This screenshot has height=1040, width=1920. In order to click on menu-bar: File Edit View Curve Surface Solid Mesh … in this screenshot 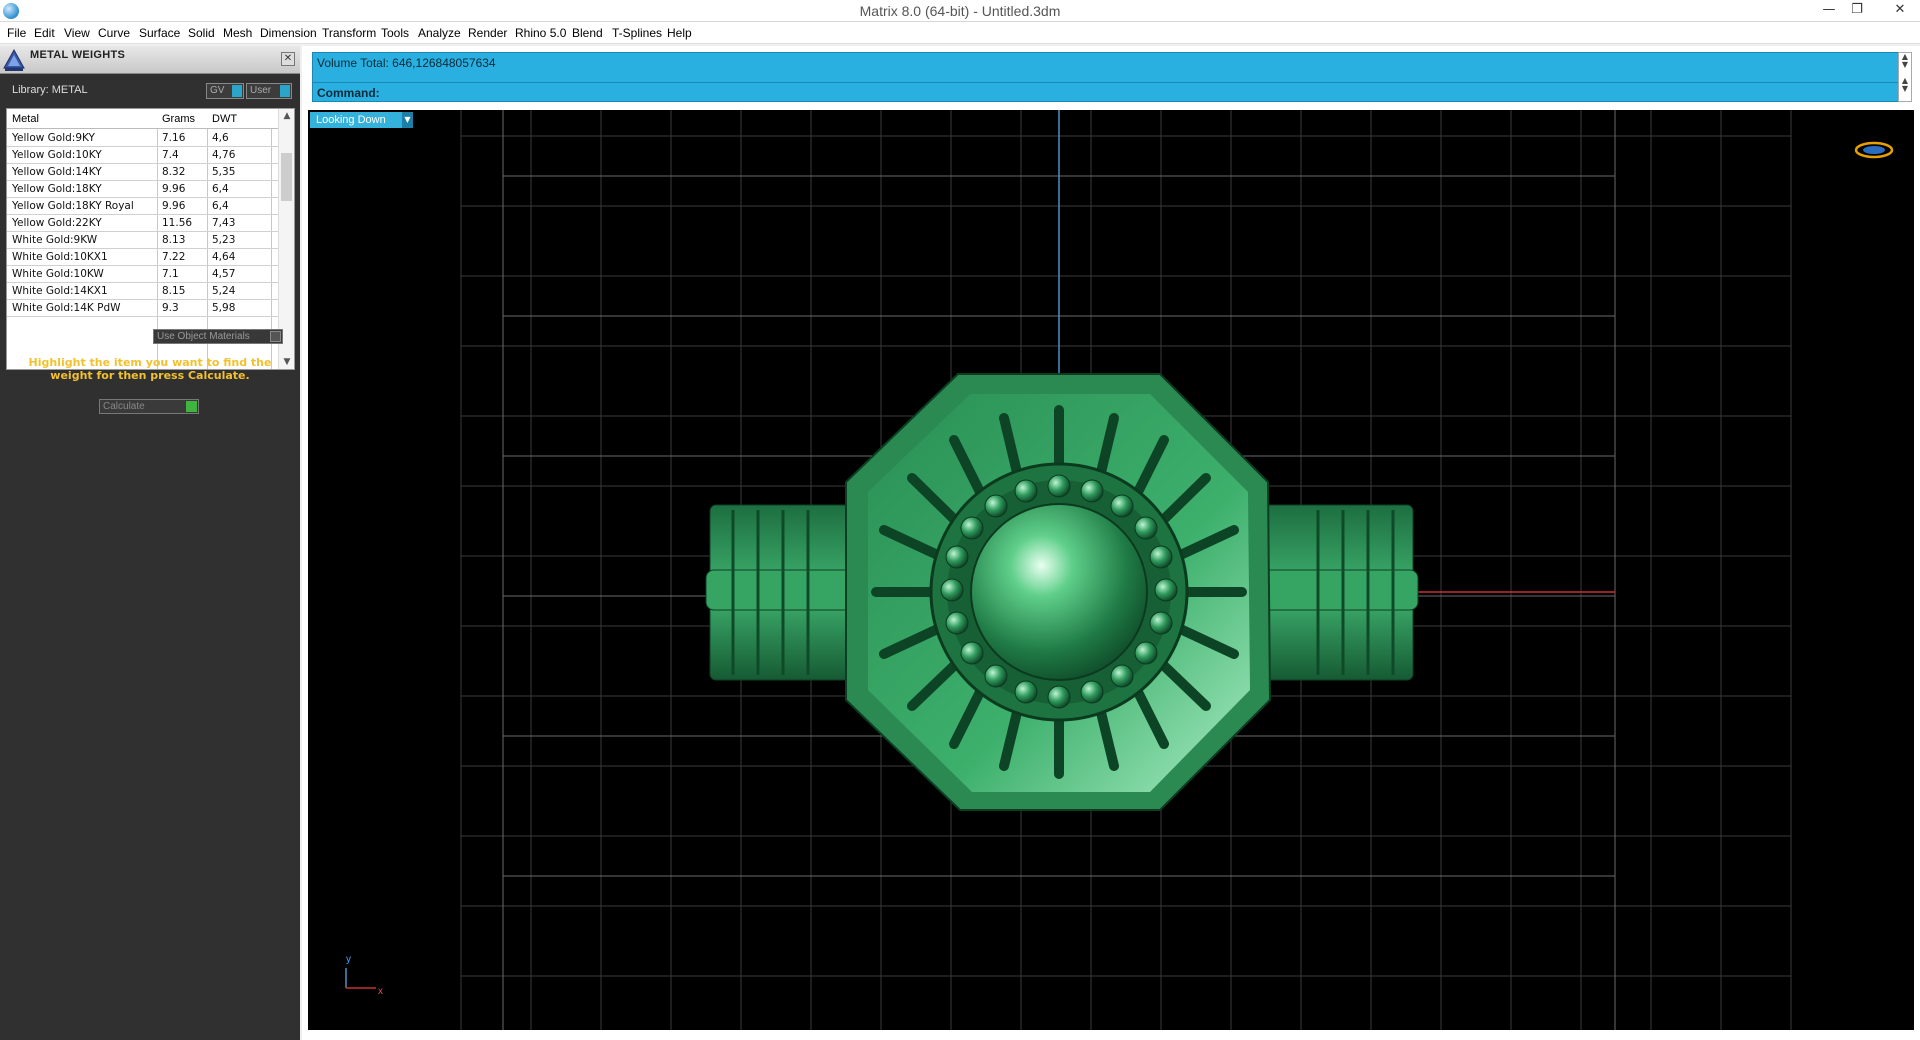, I will do `click(960, 33)`.